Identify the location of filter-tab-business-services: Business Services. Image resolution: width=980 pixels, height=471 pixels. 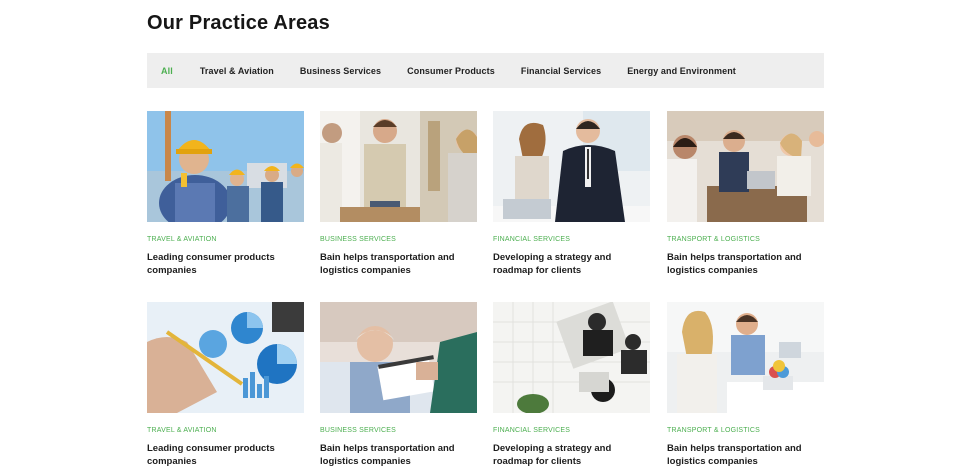
(340, 71).